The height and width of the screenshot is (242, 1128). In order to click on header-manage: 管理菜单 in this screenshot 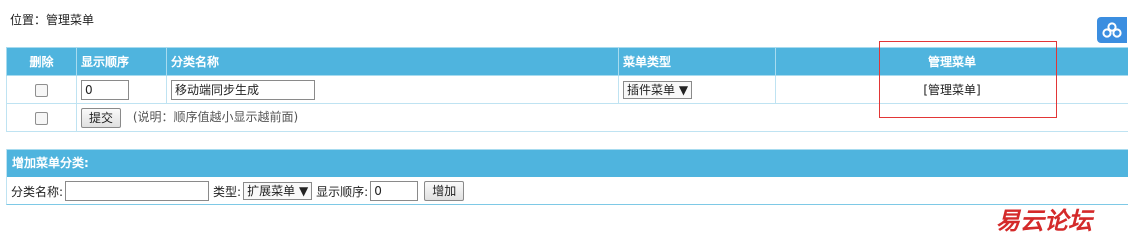, I will do `click(951, 61)`.